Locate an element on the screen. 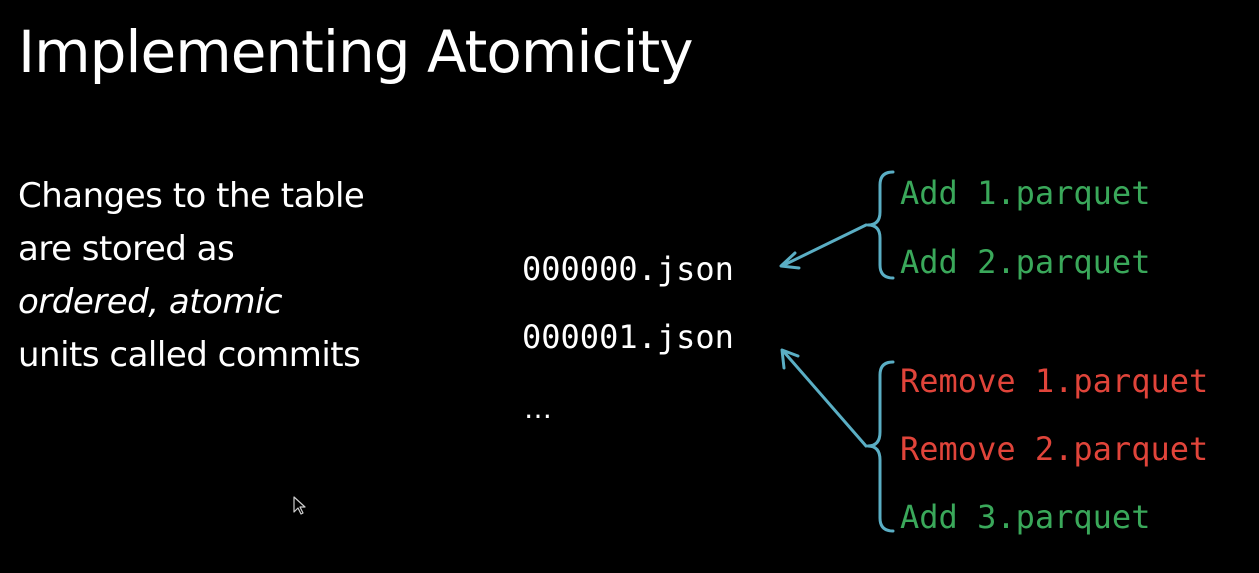 This screenshot has height=573, width=1259. commit-0-arrow is located at coordinates (823, 246).